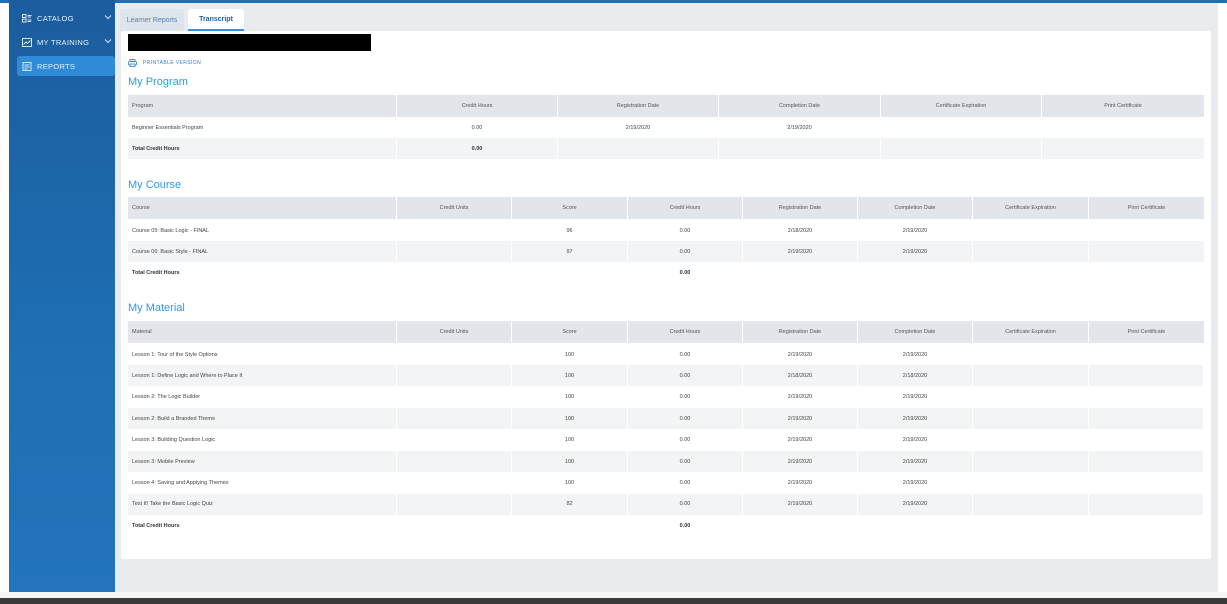 The width and height of the screenshot is (1227, 604). What do you see at coordinates (55, 18) in the screenshot?
I see `sidebar-item-label: CATALOG` at bounding box center [55, 18].